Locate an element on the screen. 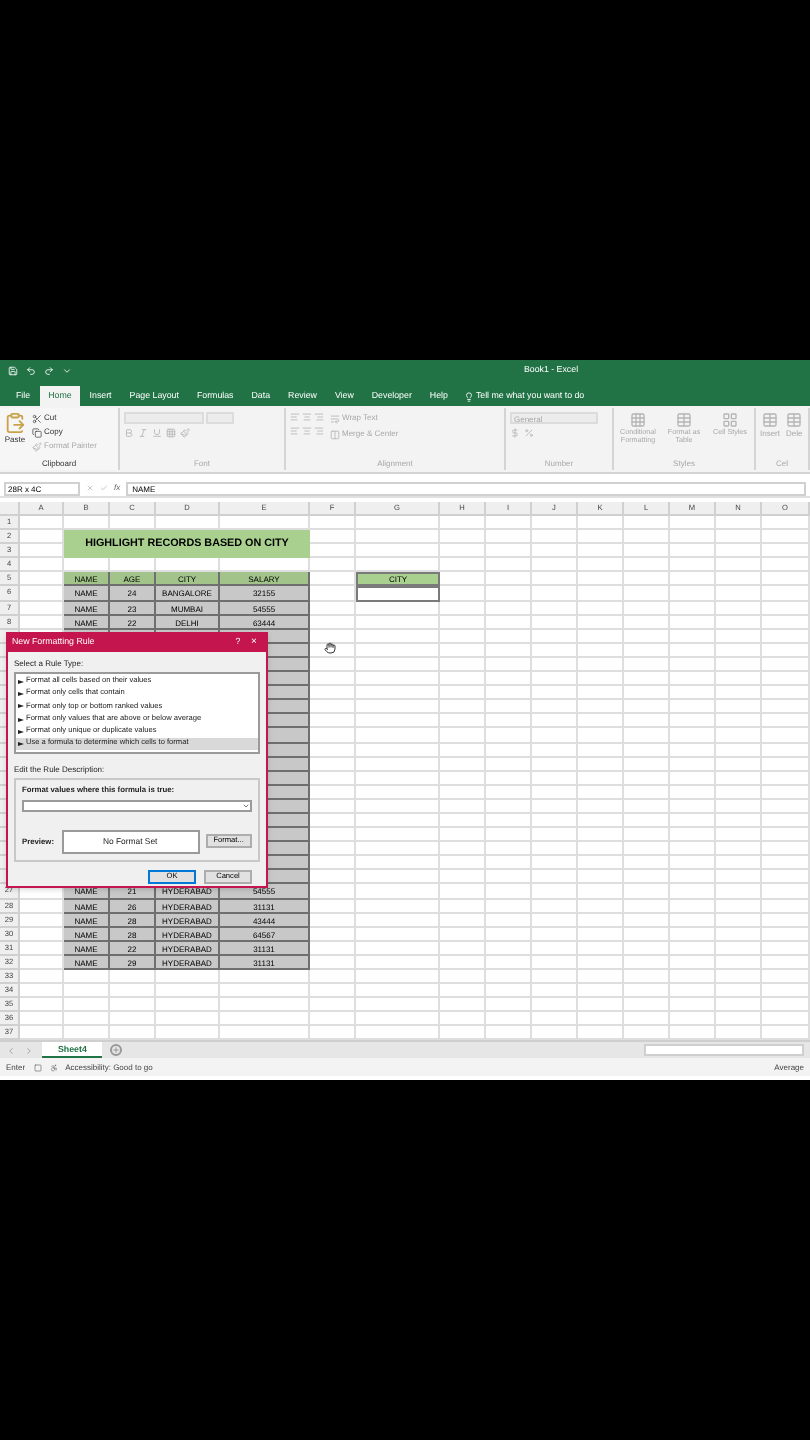 This screenshot has height=1440, width=810. redo-icon is located at coordinates (49, 370).